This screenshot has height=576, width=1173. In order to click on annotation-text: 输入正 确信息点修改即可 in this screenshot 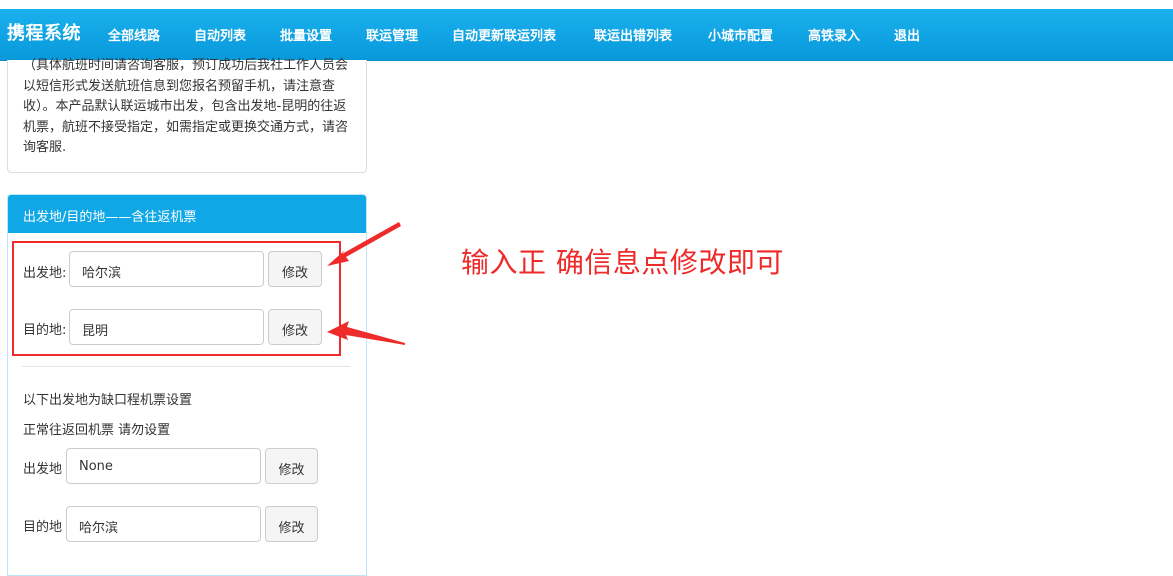, I will do `click(622, 262)`.